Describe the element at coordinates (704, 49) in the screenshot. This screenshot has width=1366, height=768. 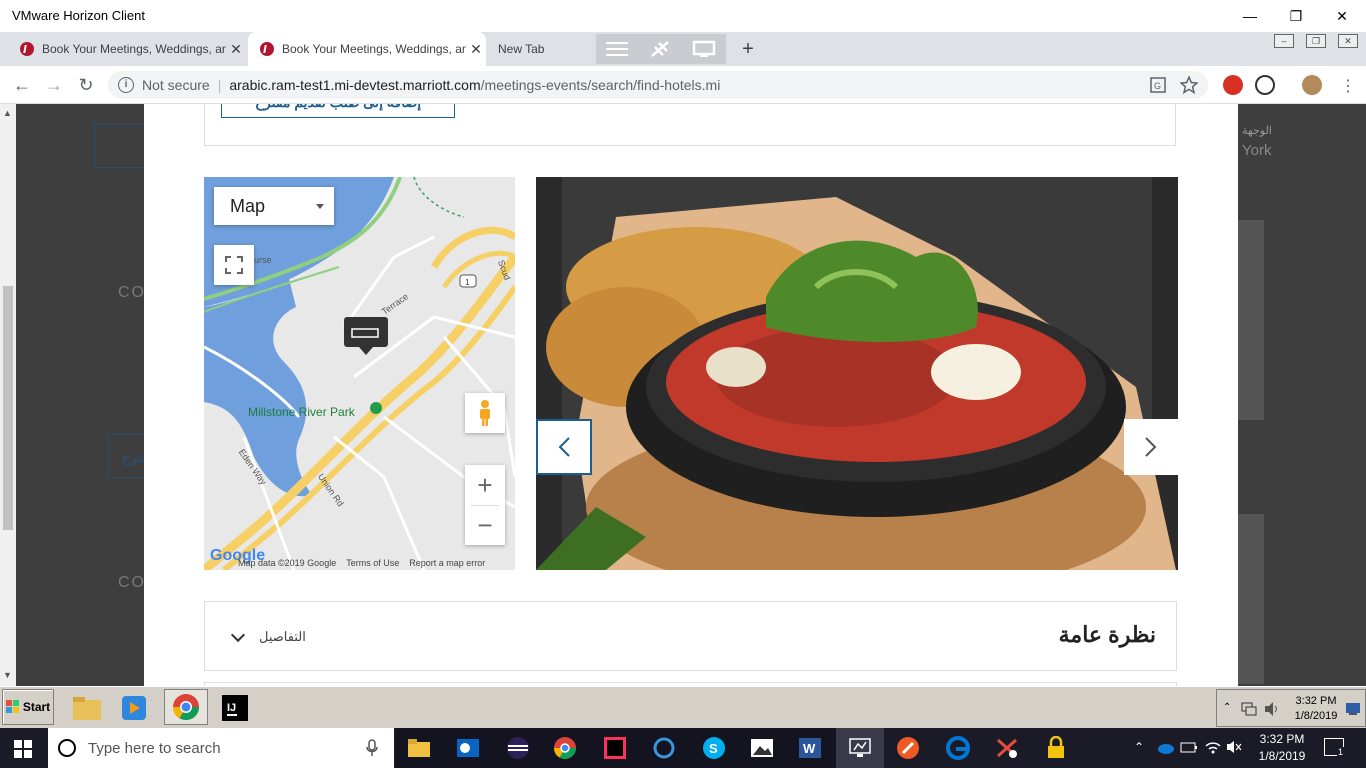
I see `display-icon` at that location.